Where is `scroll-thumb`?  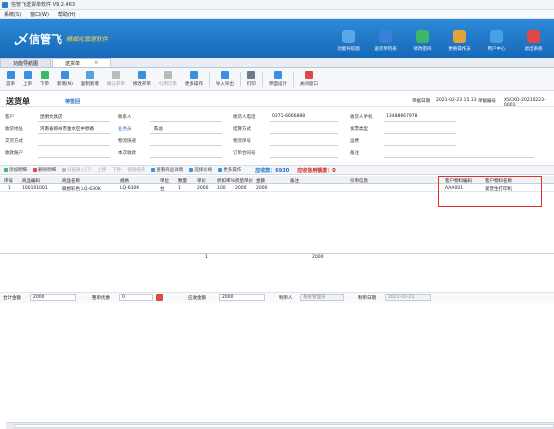
scroll-thumb is located at coordinates (284, 426).